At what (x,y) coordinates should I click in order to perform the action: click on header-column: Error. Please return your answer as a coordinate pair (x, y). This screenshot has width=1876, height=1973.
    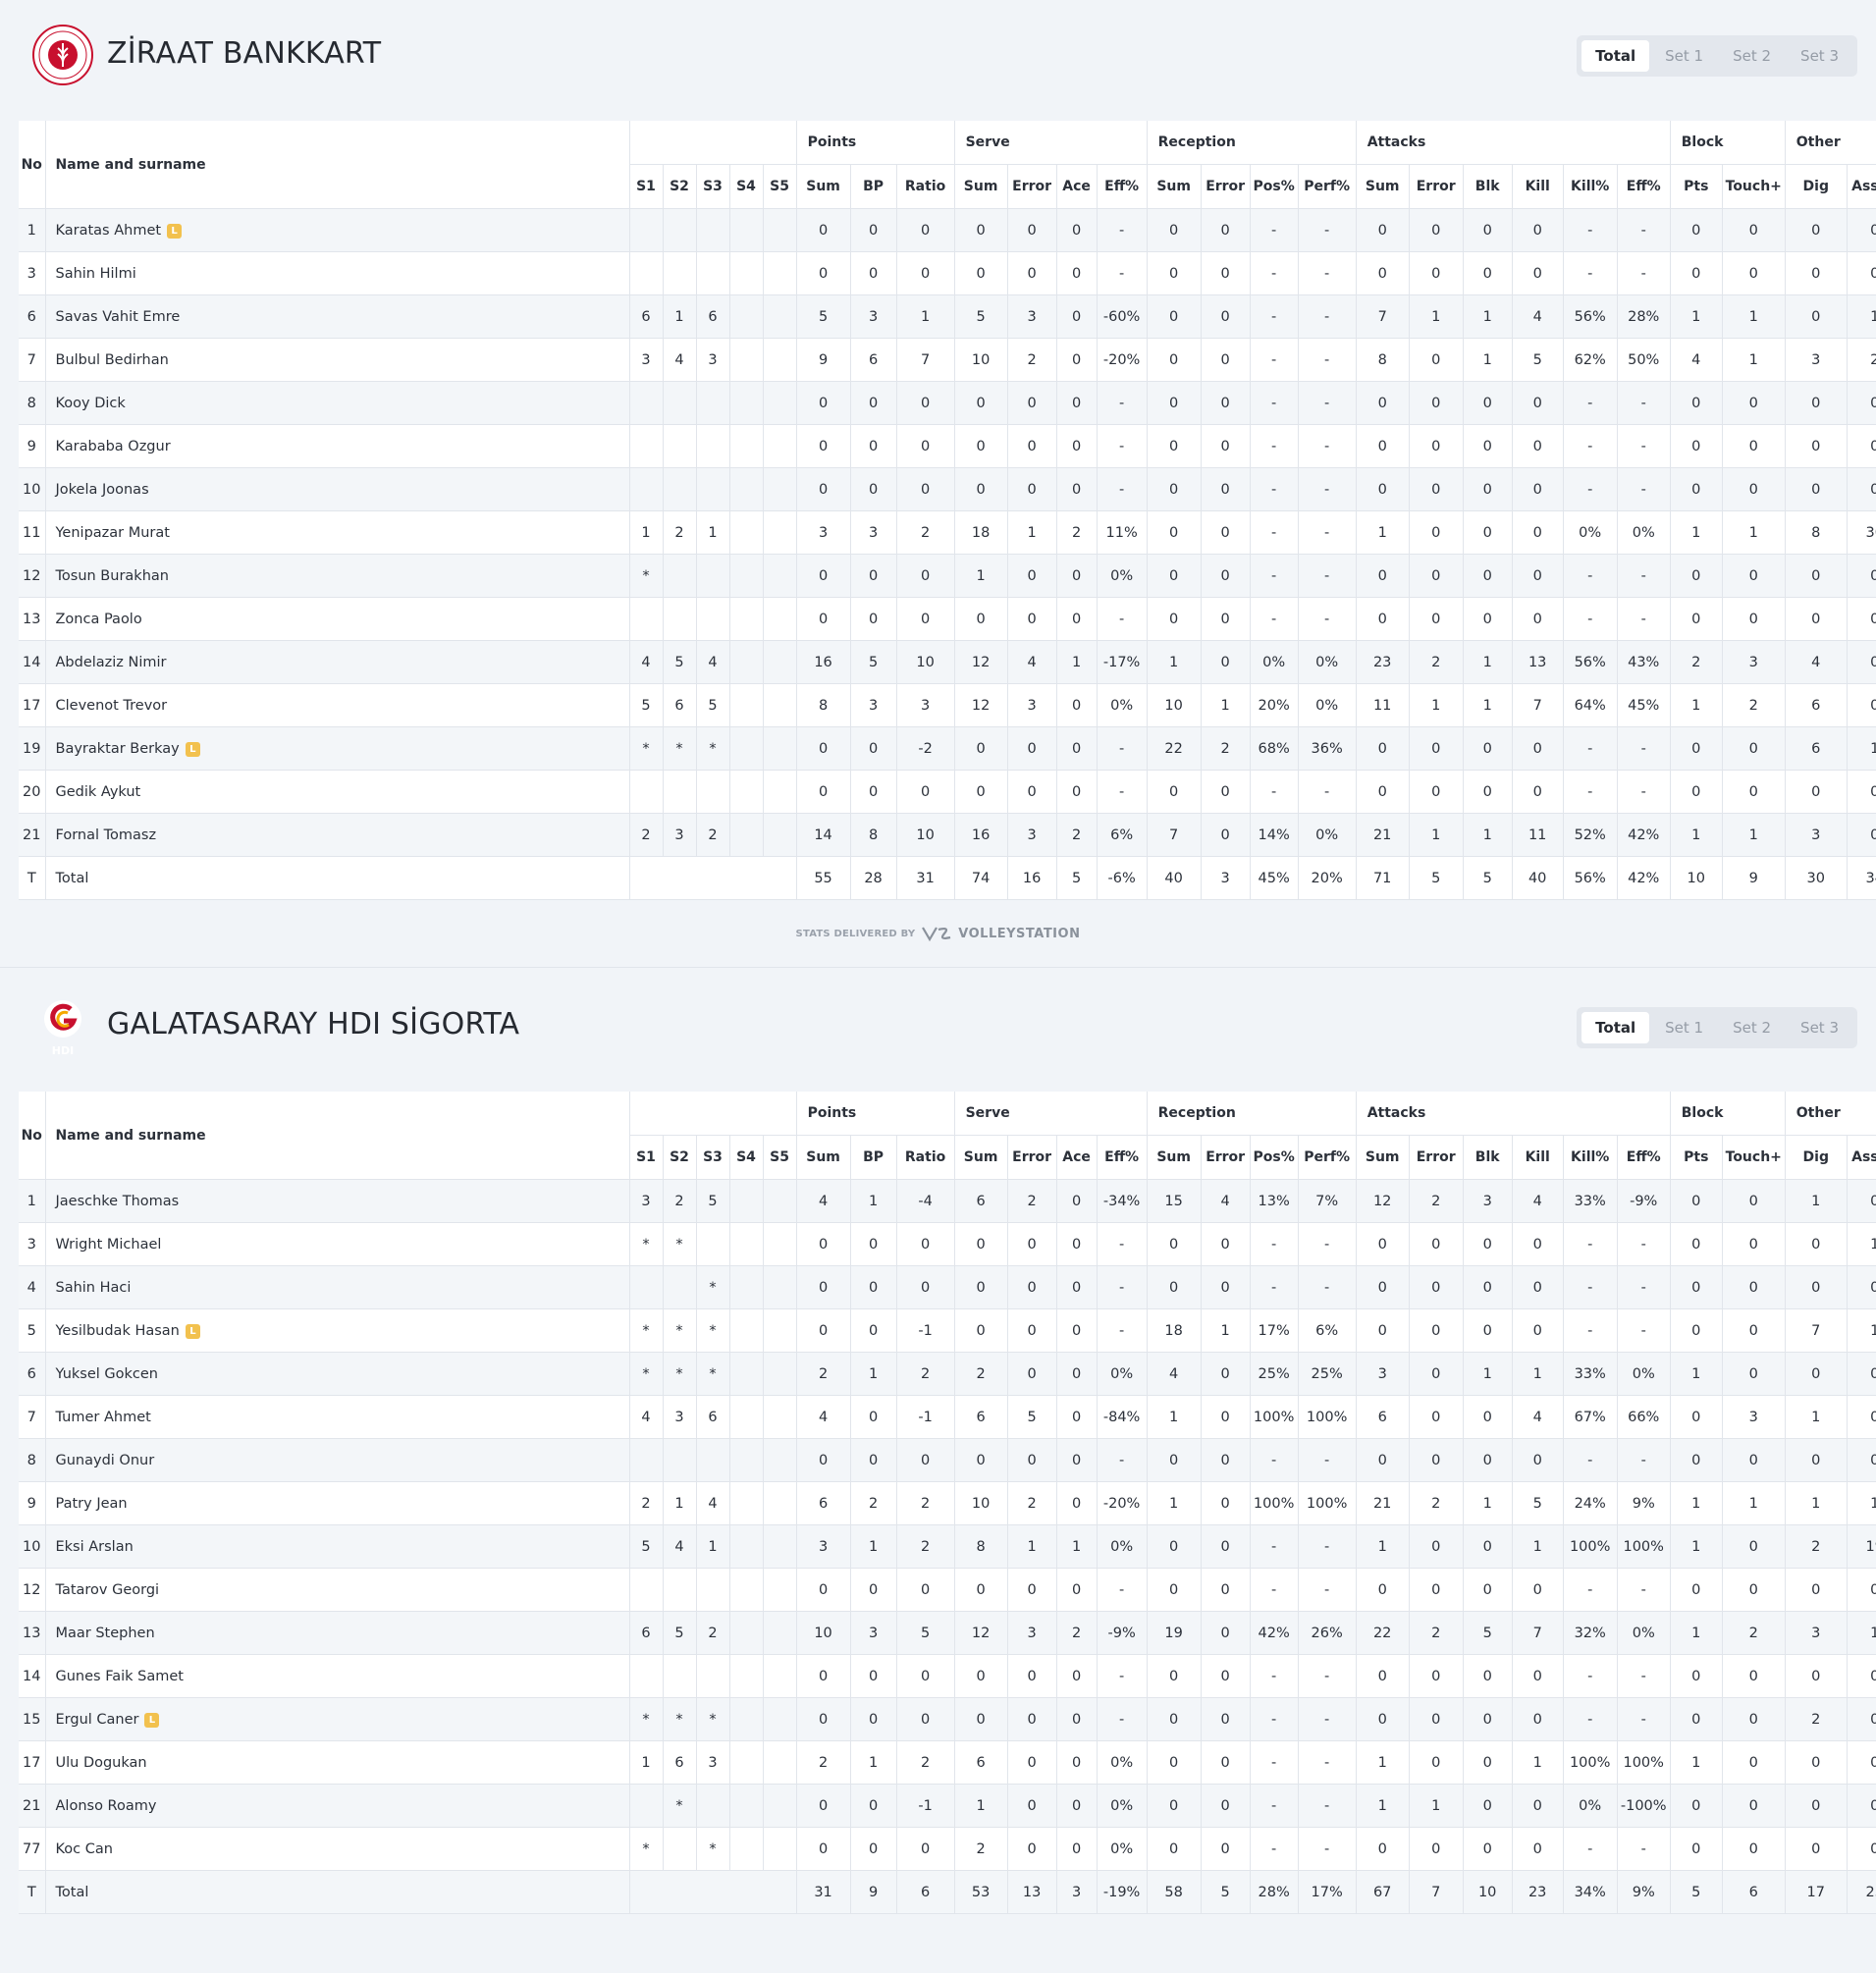
    Looking at the image, I should click on (1032, 186).